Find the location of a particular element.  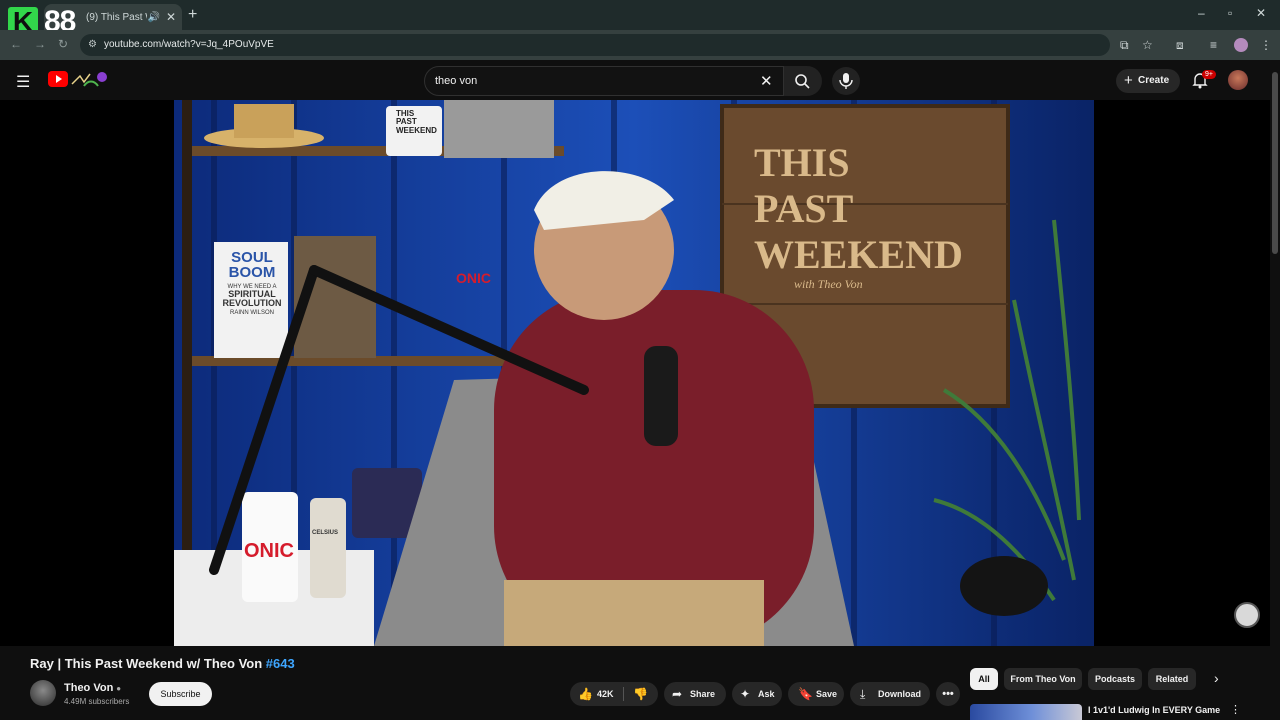

video-title: Ray | This Past Weekend w/ Theo Von #643 is located at coordinates (162, 663).